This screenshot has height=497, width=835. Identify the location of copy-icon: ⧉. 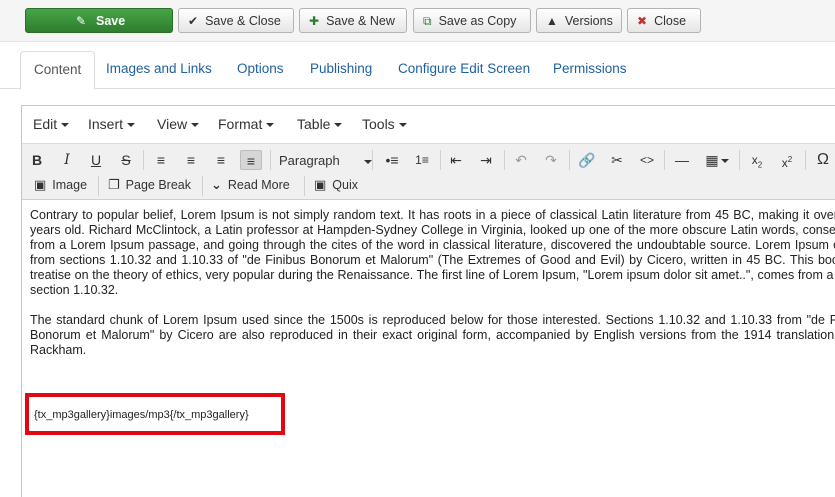
(427, 20).